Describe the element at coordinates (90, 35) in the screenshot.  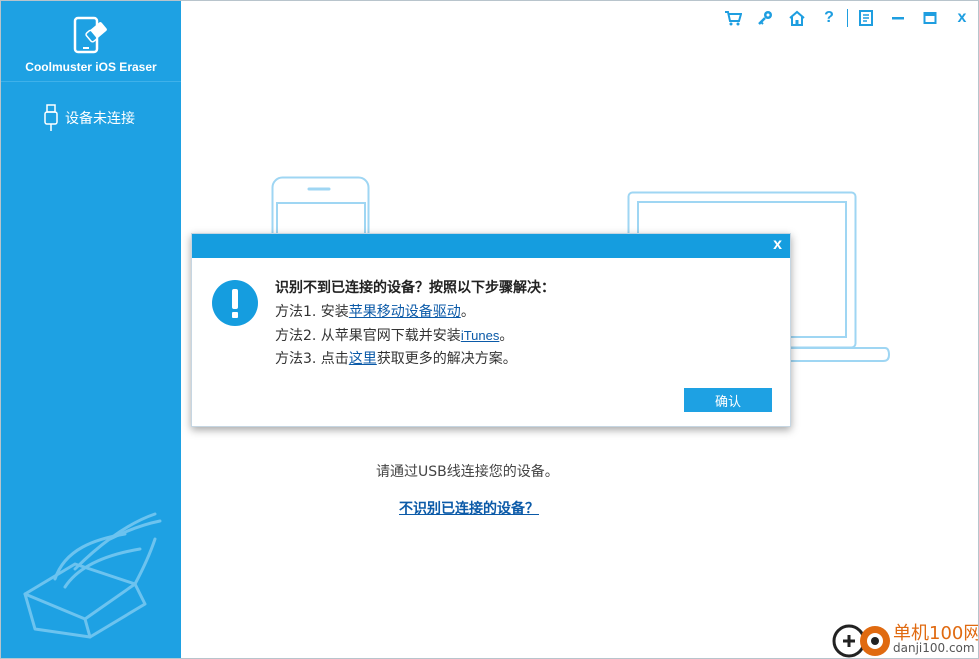
I see `eraser-logo-icon` at that location.